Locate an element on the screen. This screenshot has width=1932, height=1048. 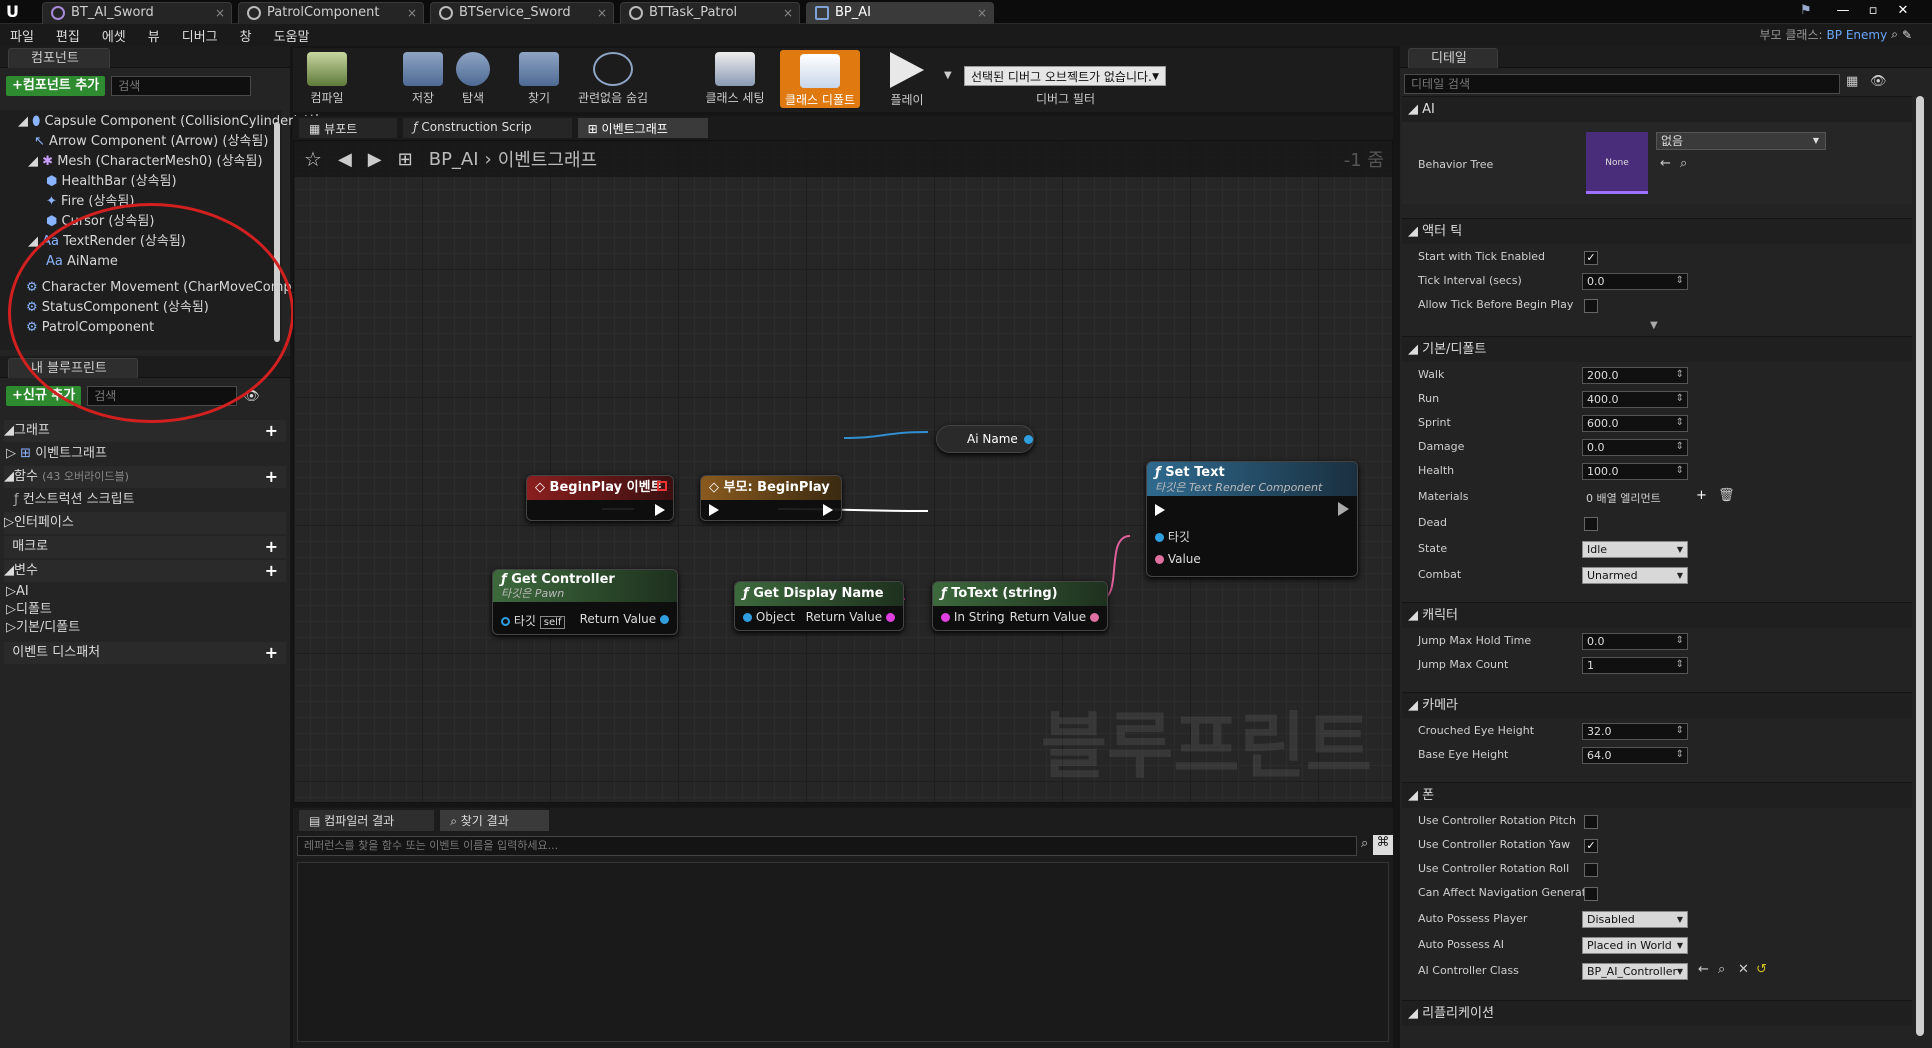
search-icon: ⌕ is located at coordinates (1364, 843).